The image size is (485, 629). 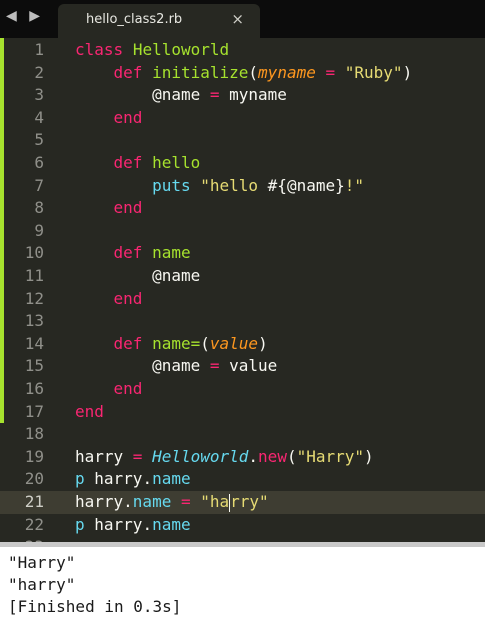 I want to click on code-line: 8 end, so click(x=242, y=208).